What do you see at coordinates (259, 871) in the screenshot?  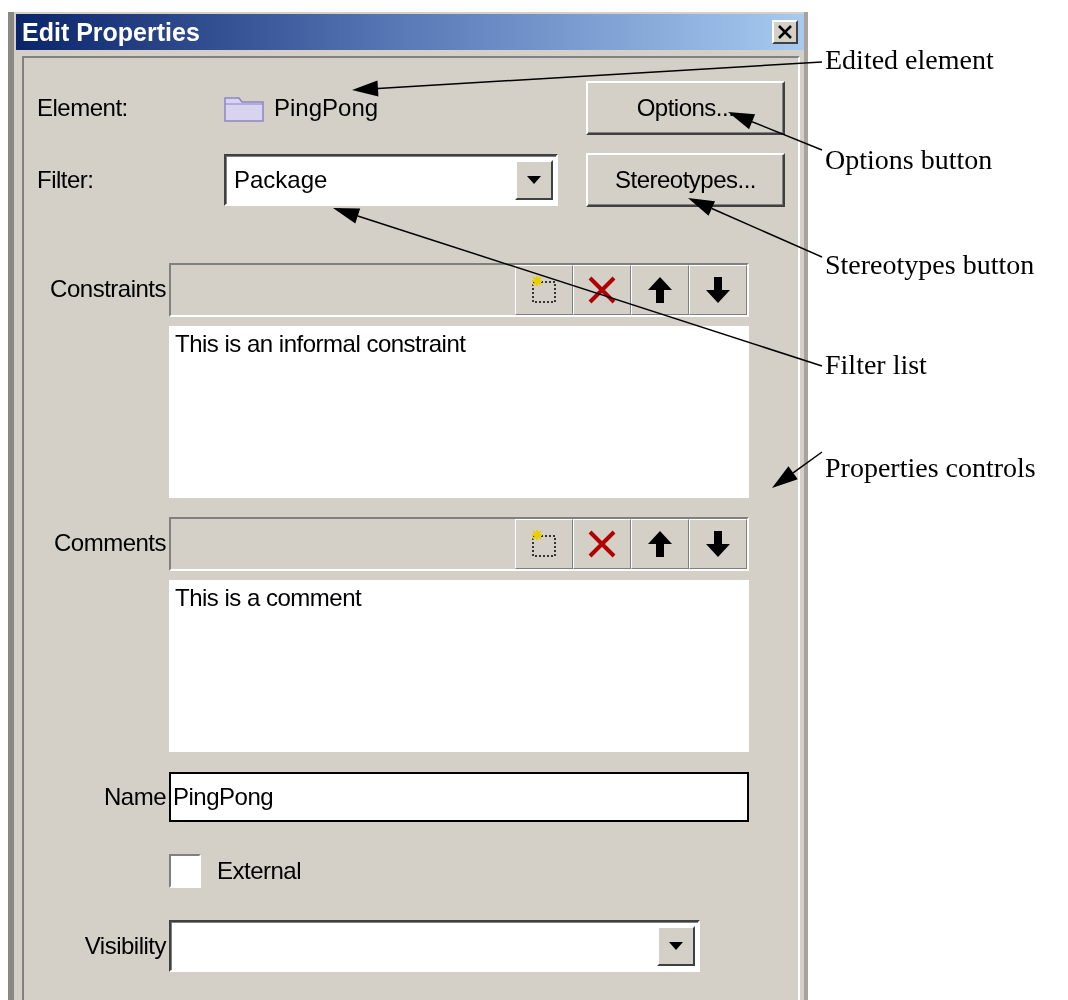 I see `external-label: External` at bounding box center [259, 871].